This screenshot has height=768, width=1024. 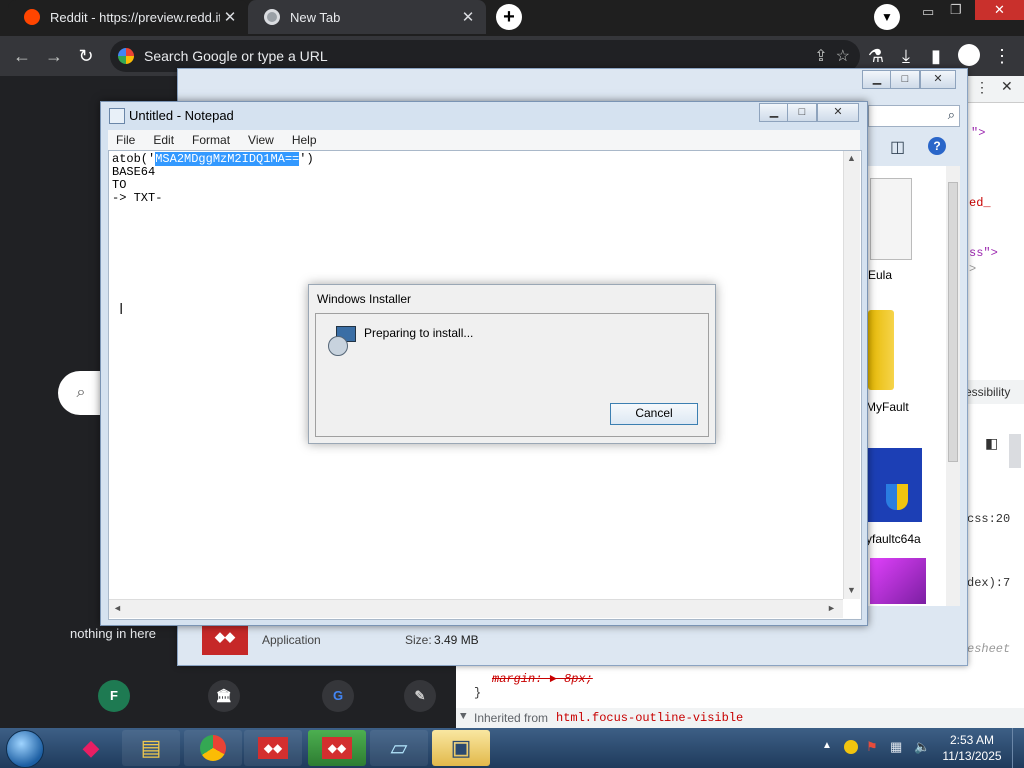 I want to click on tab-title: New Tab, so click(x=315, y=17).